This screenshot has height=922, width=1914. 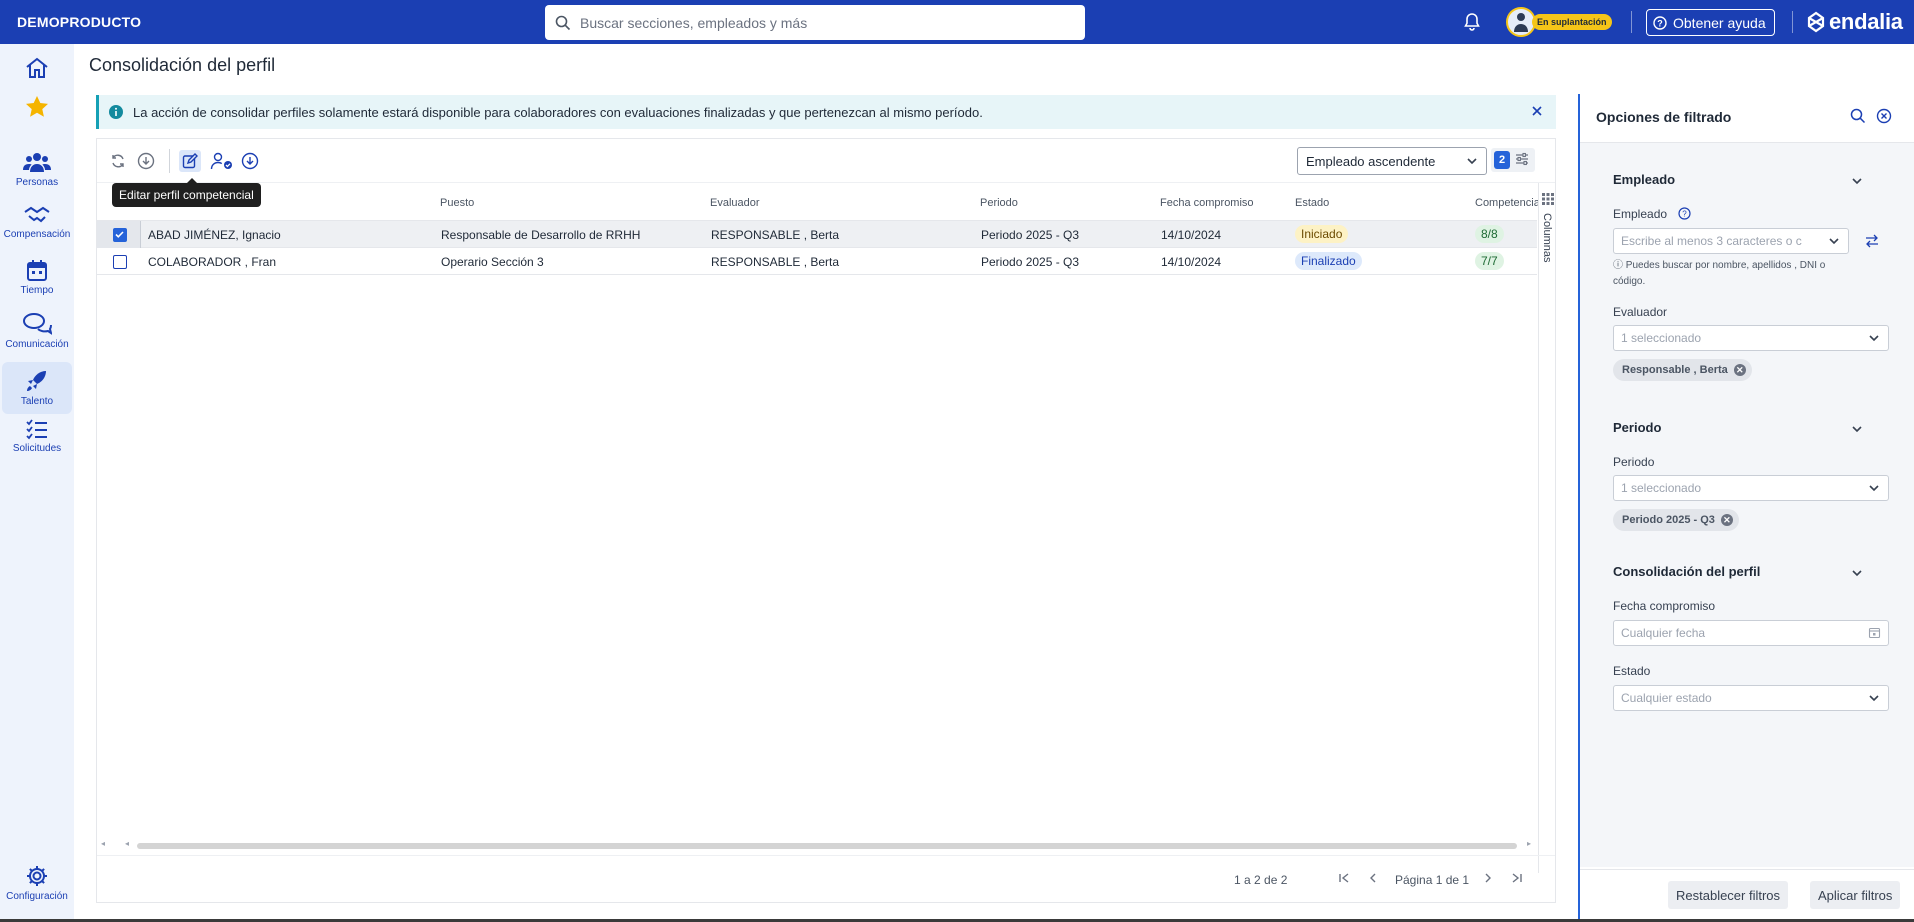 I want to click on sidebar-item-comunicacion: Comunicación, so click(x=37, y=331).